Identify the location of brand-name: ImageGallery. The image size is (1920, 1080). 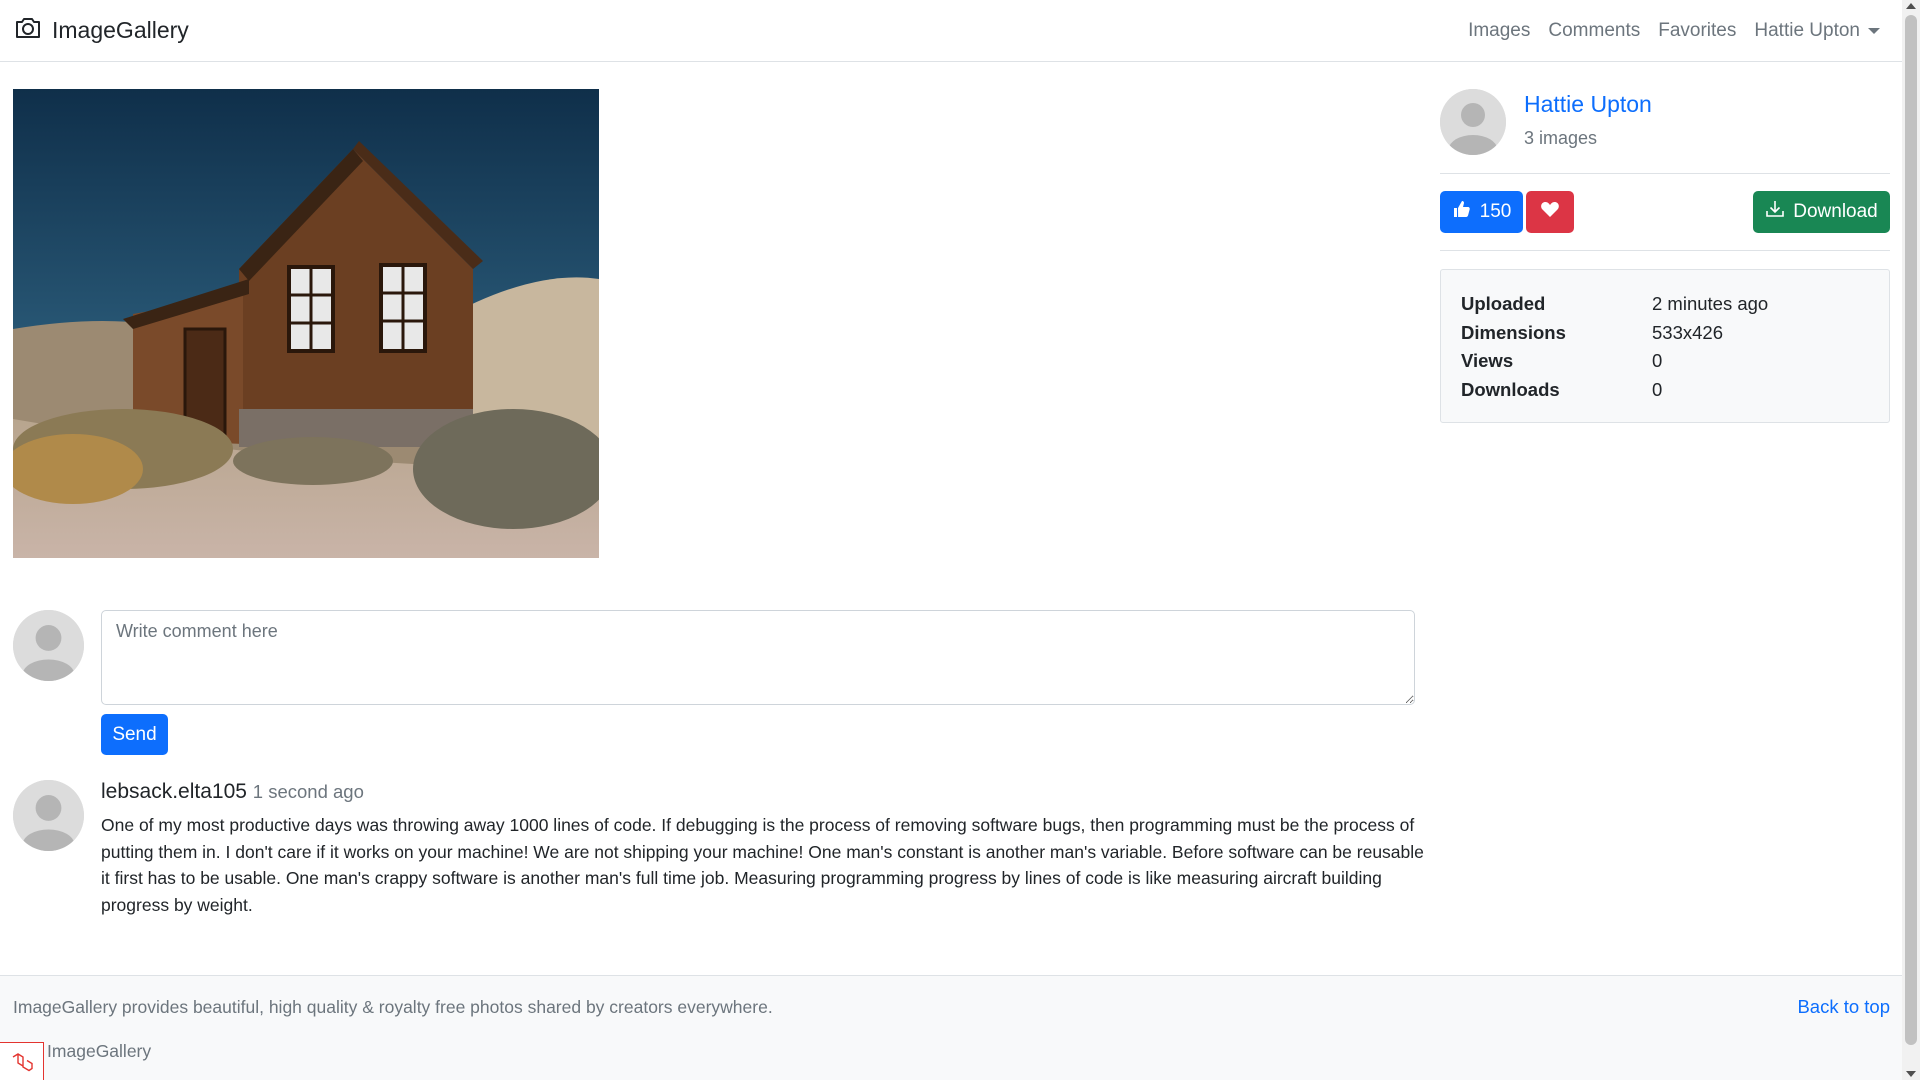
(120, 30).